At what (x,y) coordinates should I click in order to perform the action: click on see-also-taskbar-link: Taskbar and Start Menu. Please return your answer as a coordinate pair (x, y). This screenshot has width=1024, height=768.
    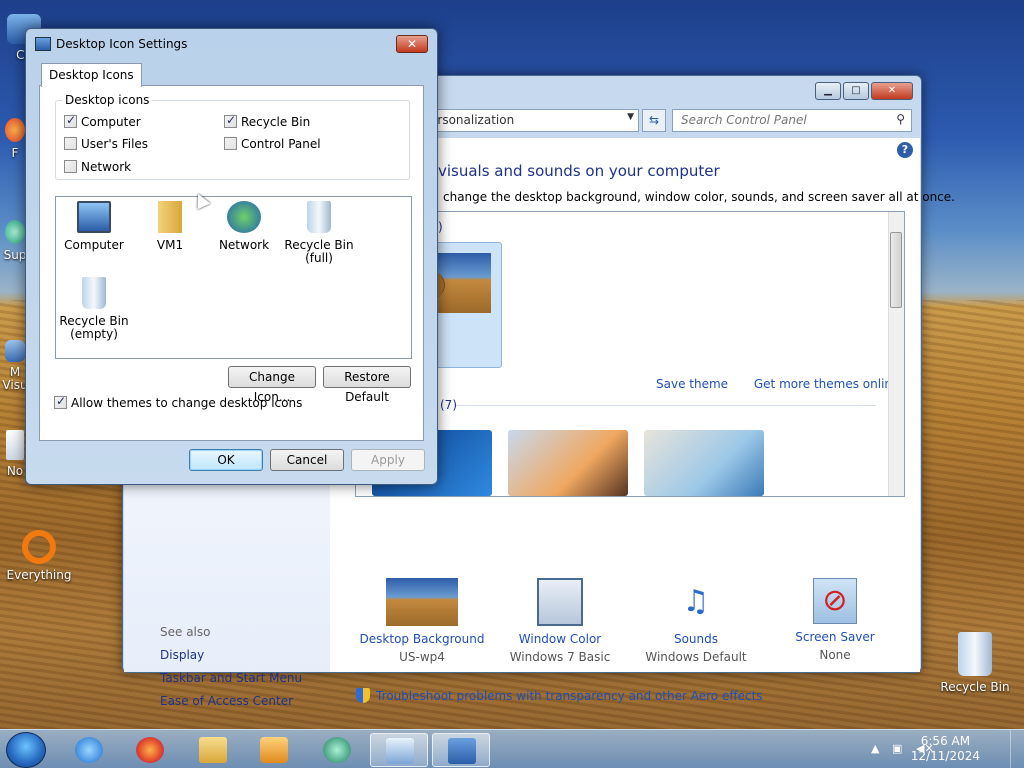
    Looking at the image, I should click on (231, 678).